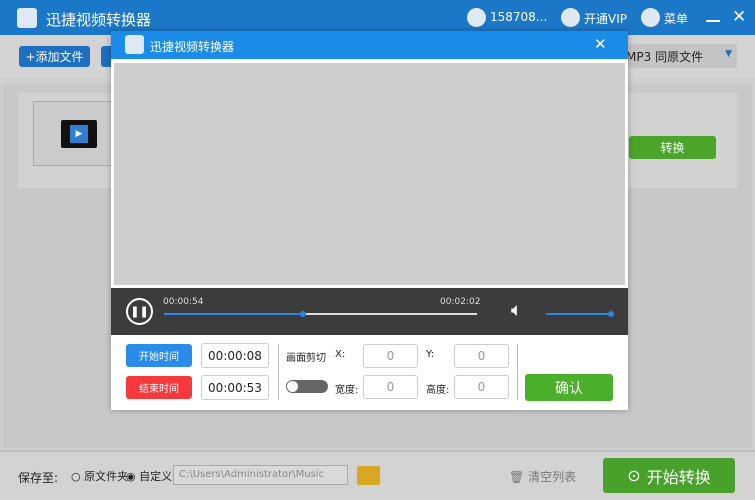 Image resolution: width=755 pixels, height=500 pixels. I want to click on start-time-button: 开始时间, so click(159, 355).